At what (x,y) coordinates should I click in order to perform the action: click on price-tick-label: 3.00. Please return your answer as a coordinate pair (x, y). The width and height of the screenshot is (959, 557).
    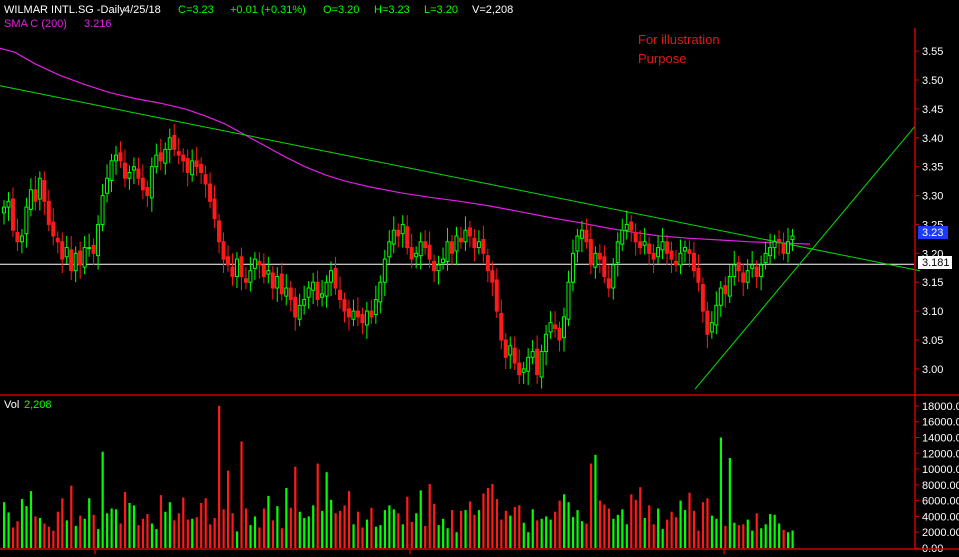
    Looking at the image, I should click on (932, 370).